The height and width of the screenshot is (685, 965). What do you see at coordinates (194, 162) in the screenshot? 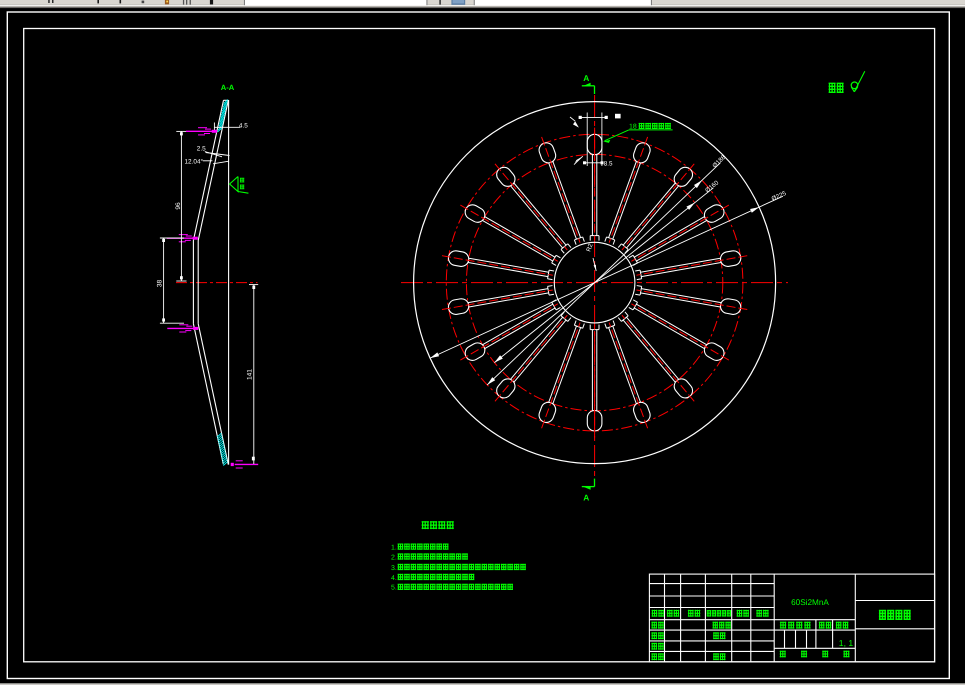
I see `svg-text: 12.04°` at bounding box center [194, 162].